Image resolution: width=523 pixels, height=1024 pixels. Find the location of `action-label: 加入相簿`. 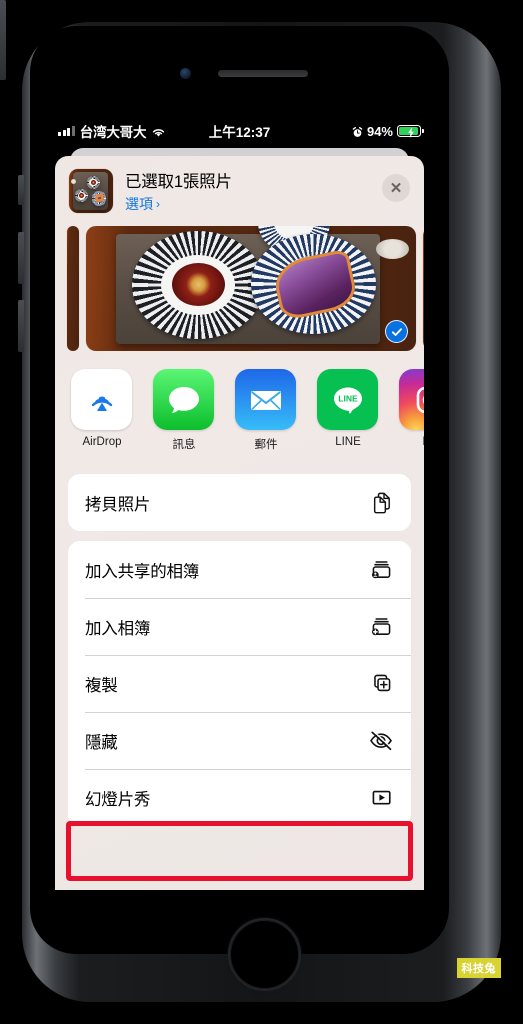

action-label: 加入相簿 is located at coordinates (118, 628).